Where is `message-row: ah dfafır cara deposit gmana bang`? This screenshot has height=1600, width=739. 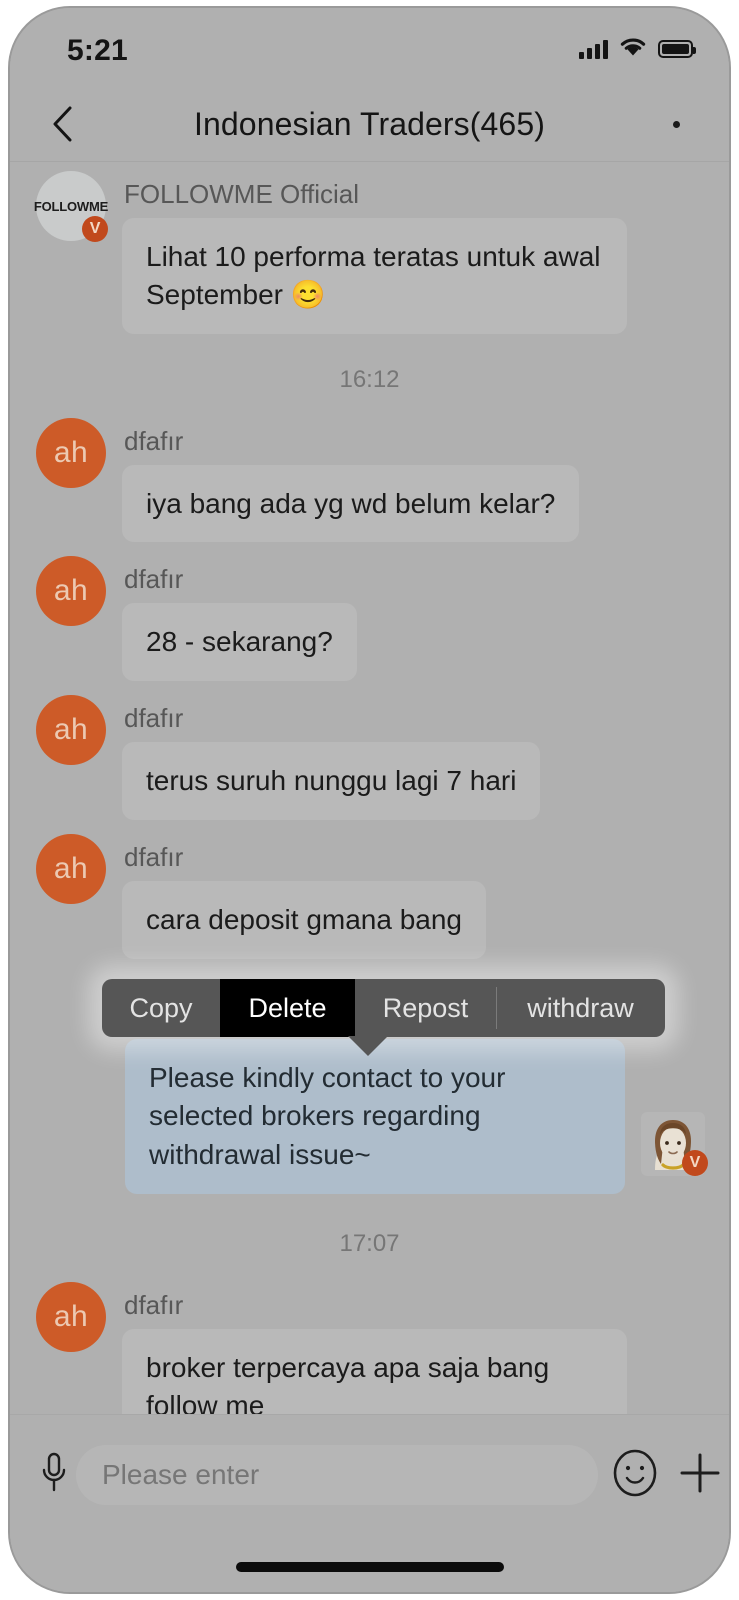
message-row: ah dfafır cara deposit gmana bang is located at coordinates (369, 896).